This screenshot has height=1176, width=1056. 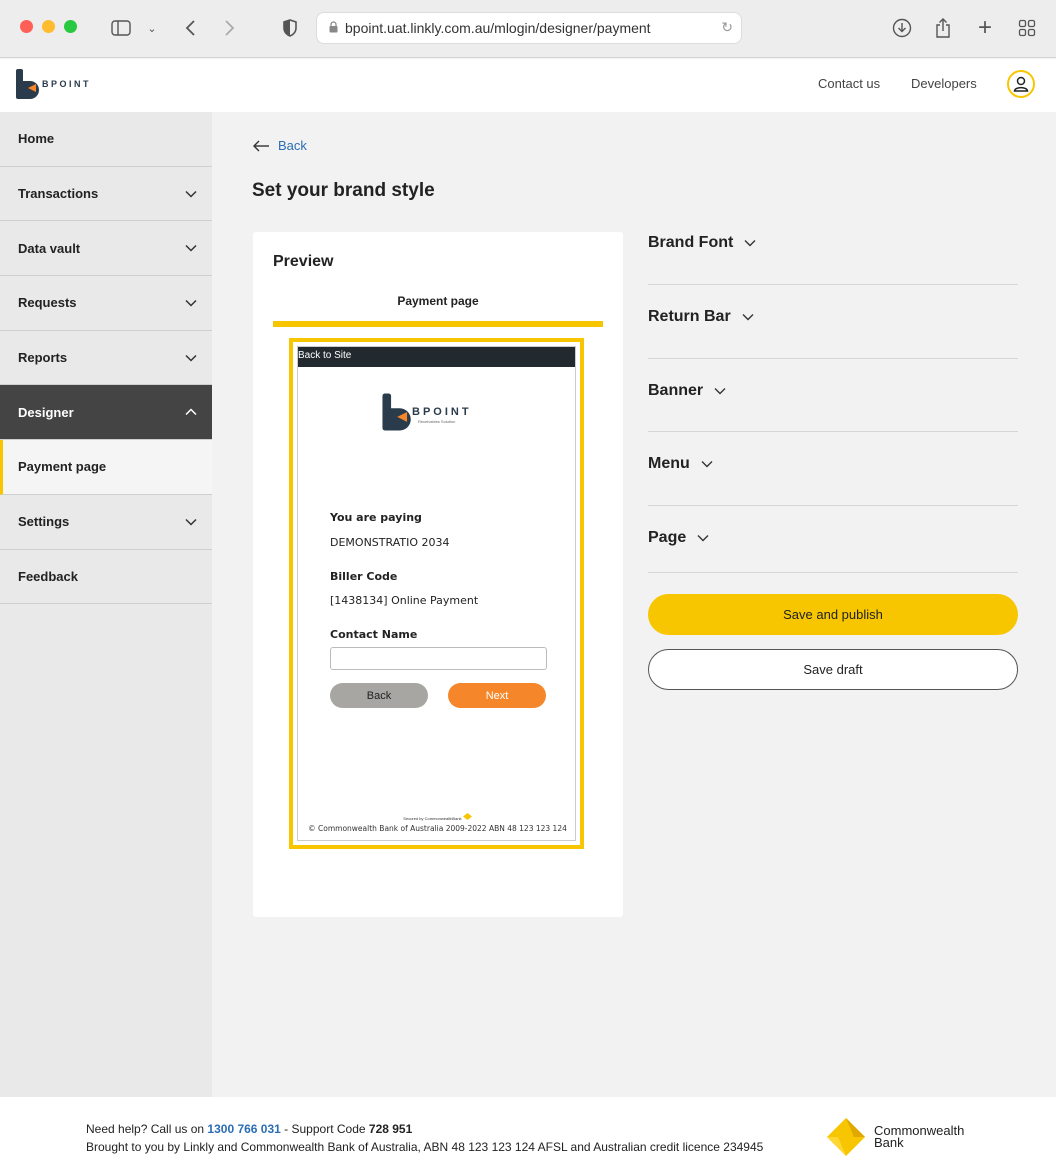 What do you see at coordinates (833, 258) in the screenshot?
I see `accordion-brand-font: Brand Font` at bounding box center [833, 258].